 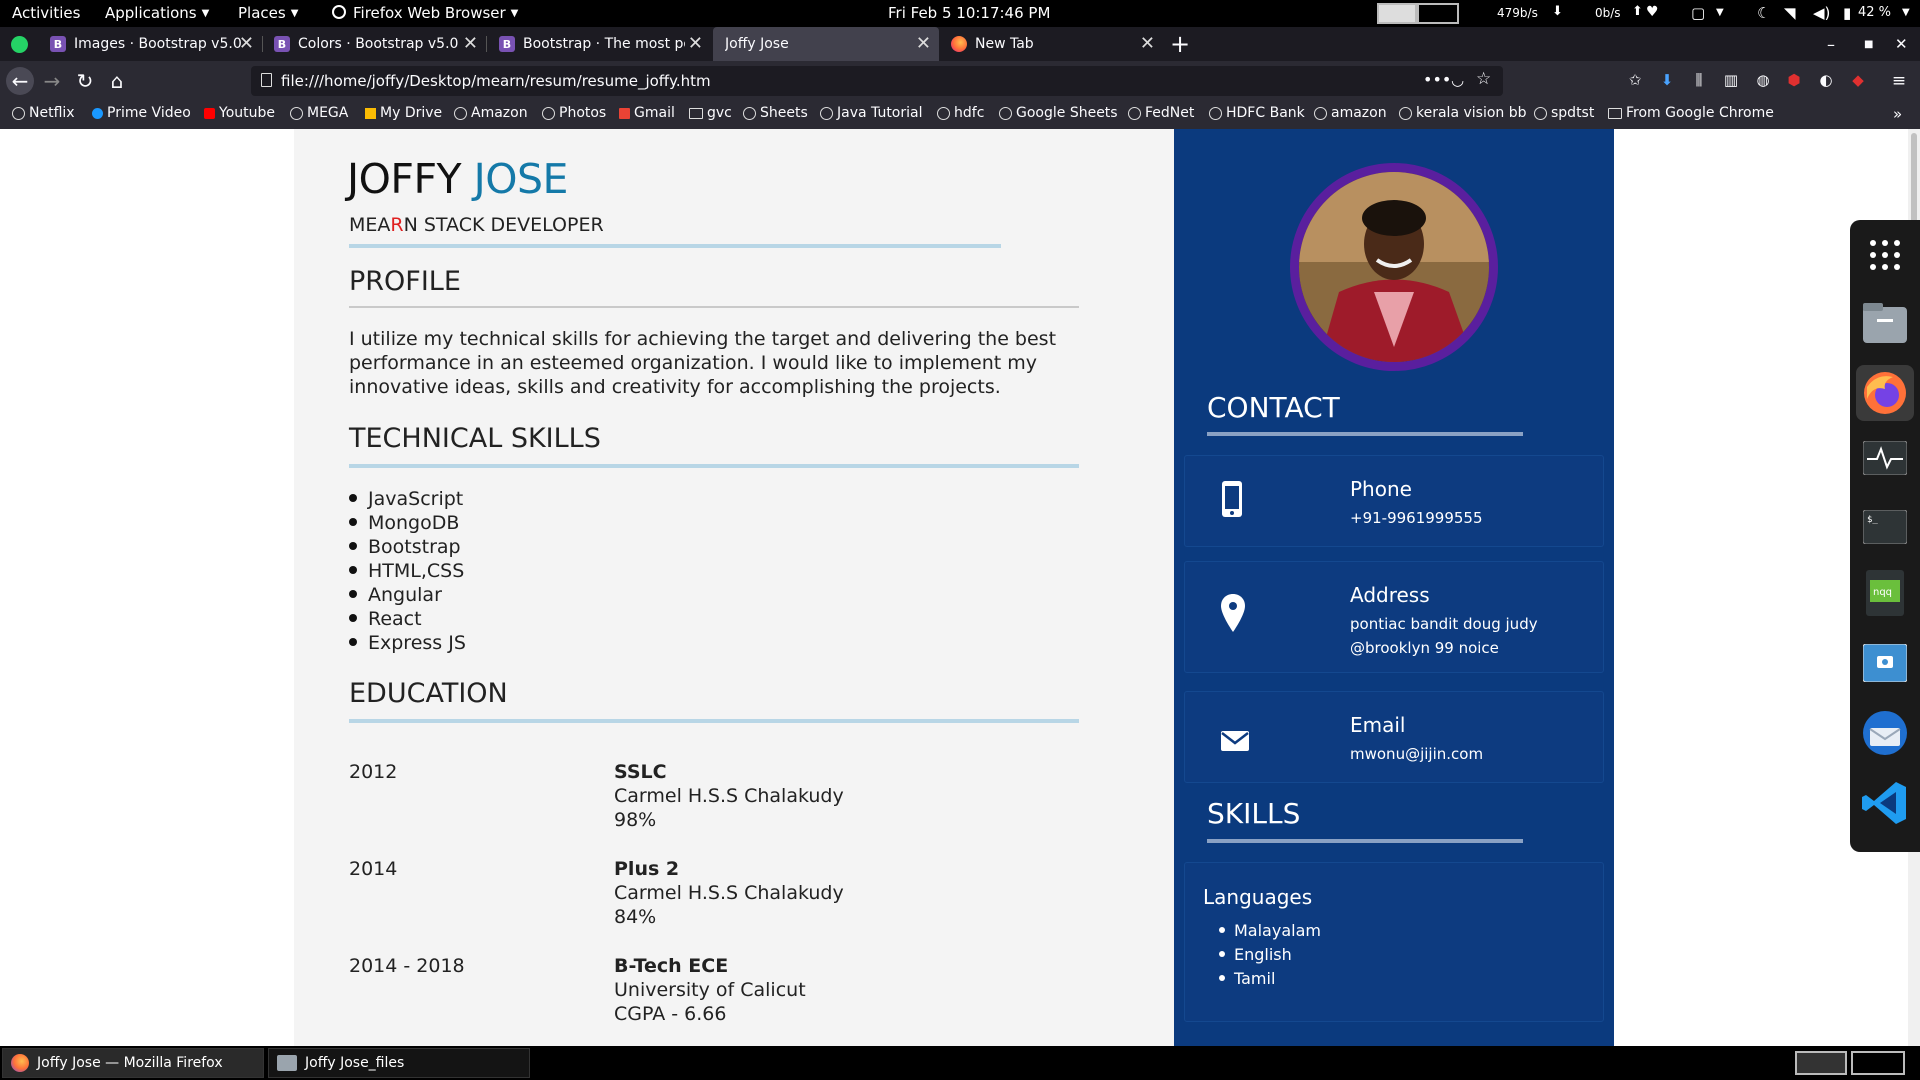 I want to click on pocket-icon: ◡, so click(x=1457, y=80).